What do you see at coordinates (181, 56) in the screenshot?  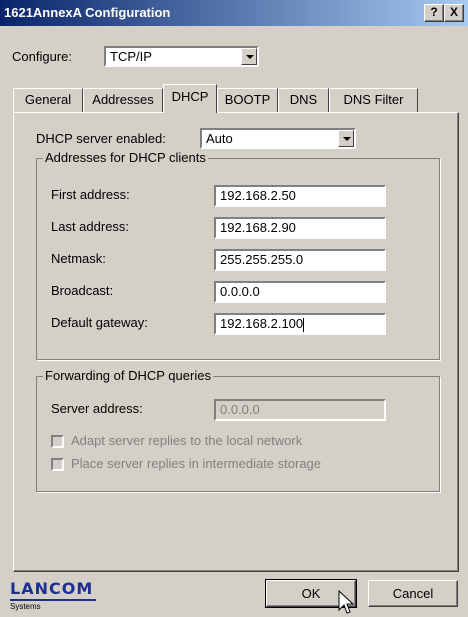 I see `configure-select: TCP/IP` at bounding box center [181, 56].